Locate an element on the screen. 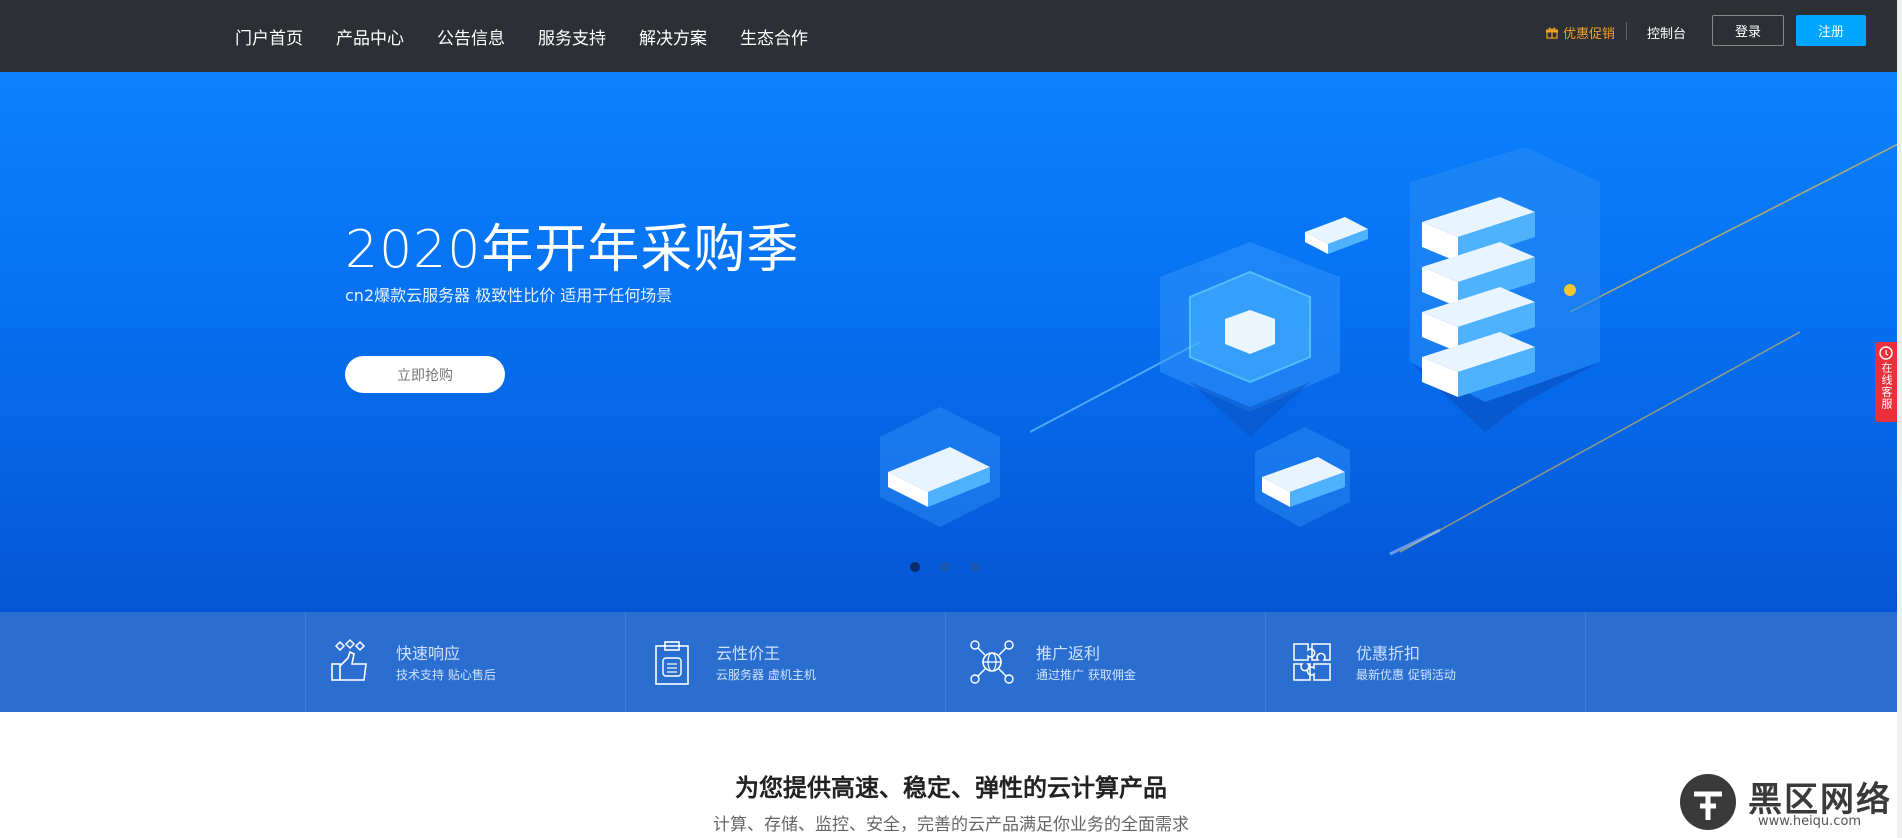 The image size is (1902, 838). feature-desc: 技术支持 贴心售后 is located at coordinates (446, 675).